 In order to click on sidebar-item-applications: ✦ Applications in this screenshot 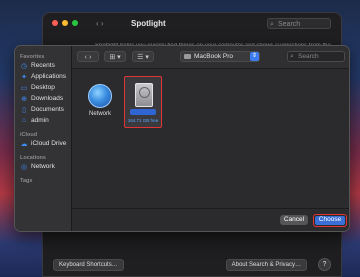, I will do `click(43, 76)`.